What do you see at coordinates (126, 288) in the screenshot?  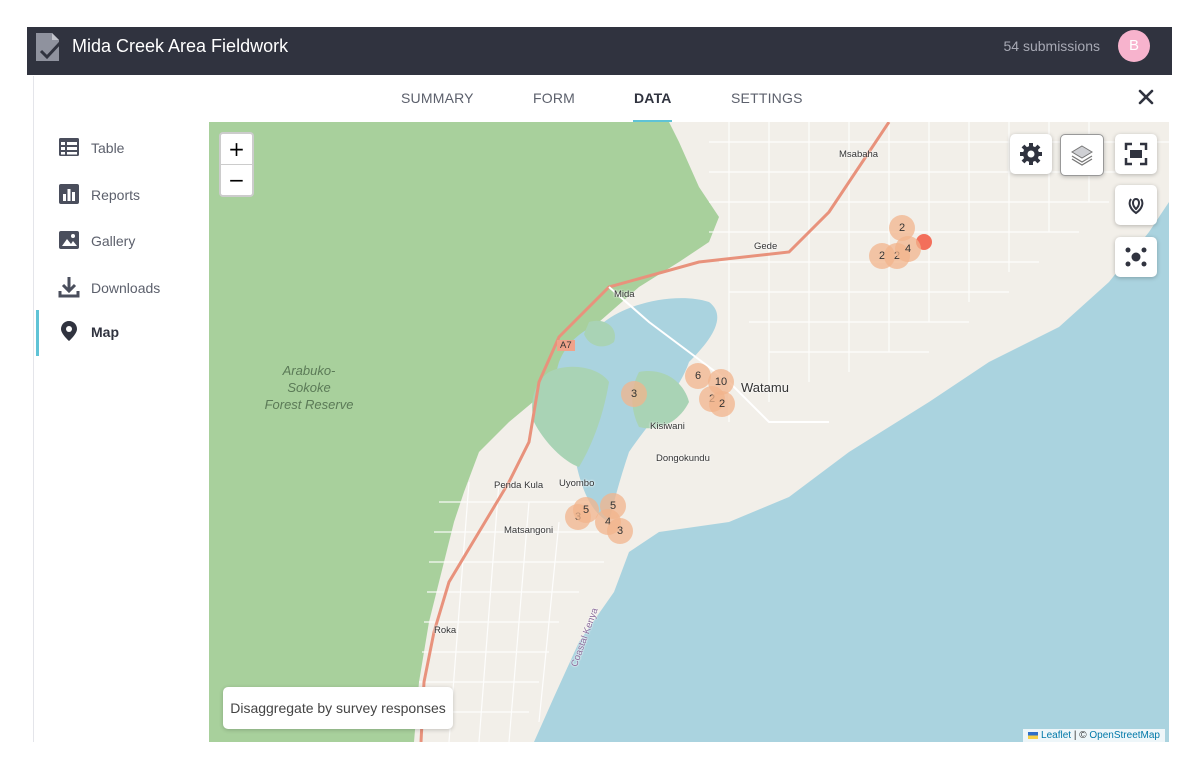 I see `sidebar-item-label: Downloads` at bounding box center [126, 288].